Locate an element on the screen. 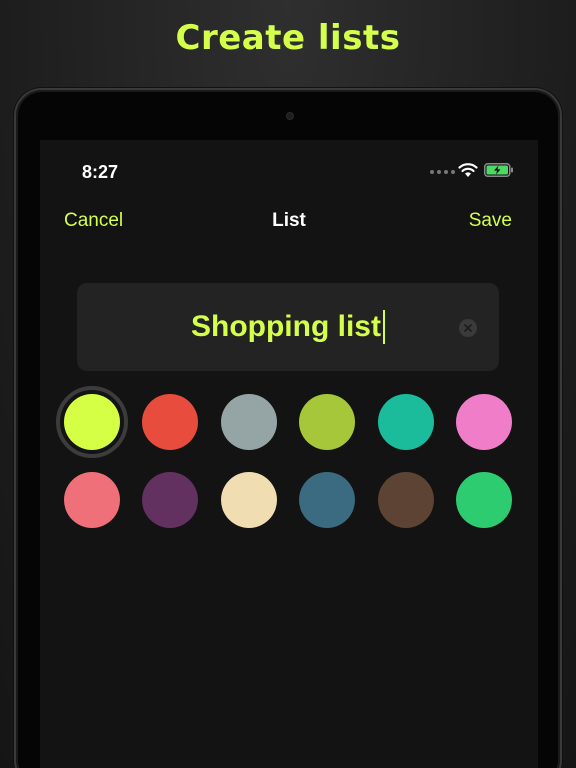  status-time: 8:27 is located at coordinates (100, 172).